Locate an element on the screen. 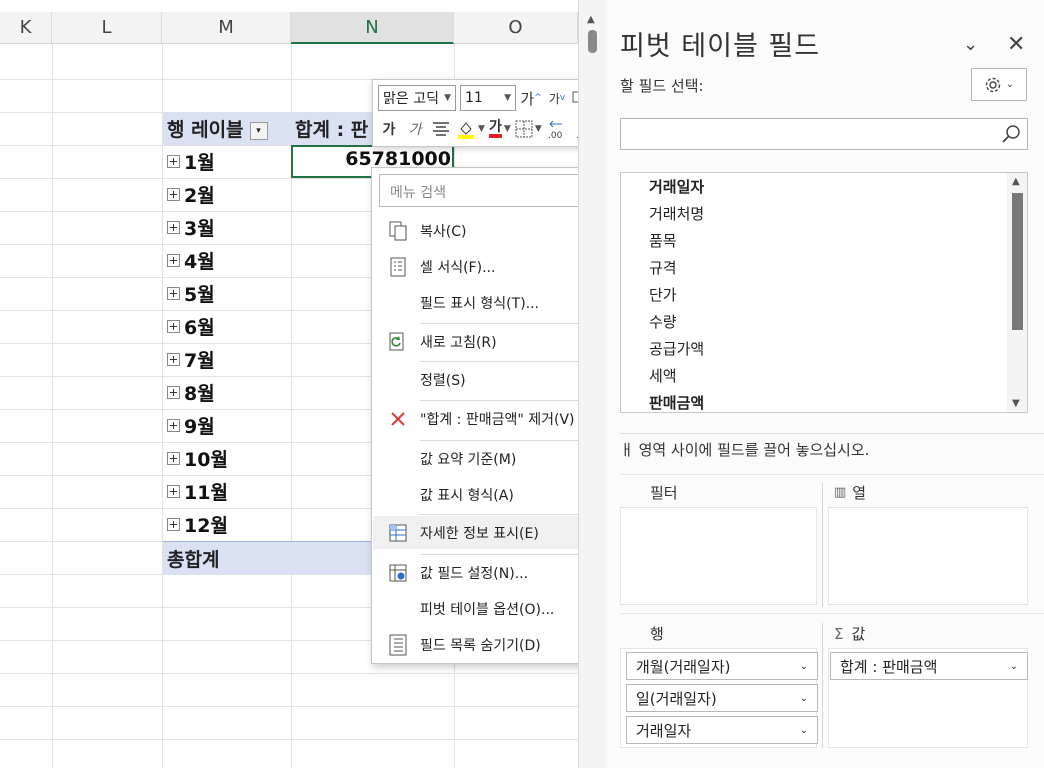 This screenshot has width=1044, height=768. decrease-decimal-icon: .00 is located at coordinates (555, 130).